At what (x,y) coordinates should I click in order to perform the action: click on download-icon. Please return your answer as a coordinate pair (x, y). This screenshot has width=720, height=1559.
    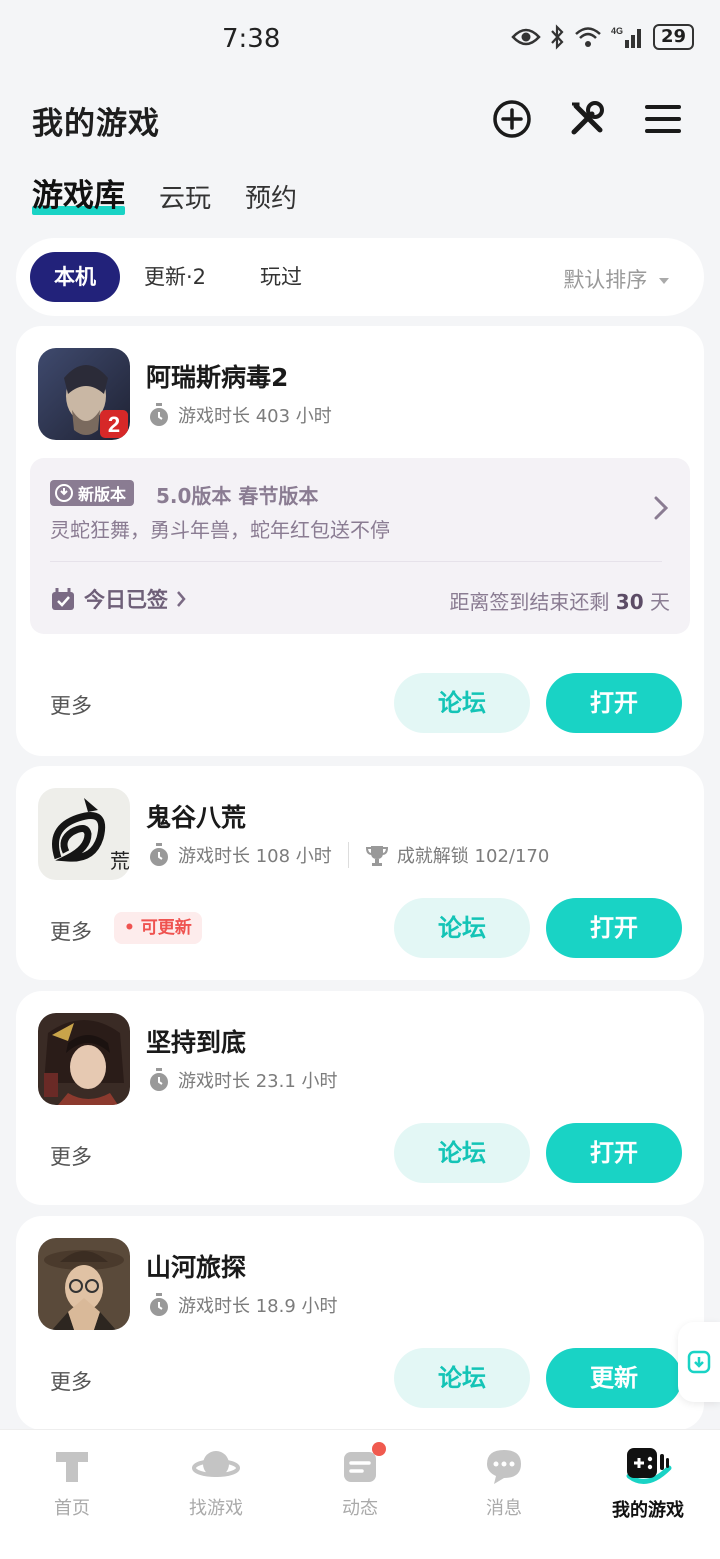
    Looking at the image, I should click on (699, 1362).